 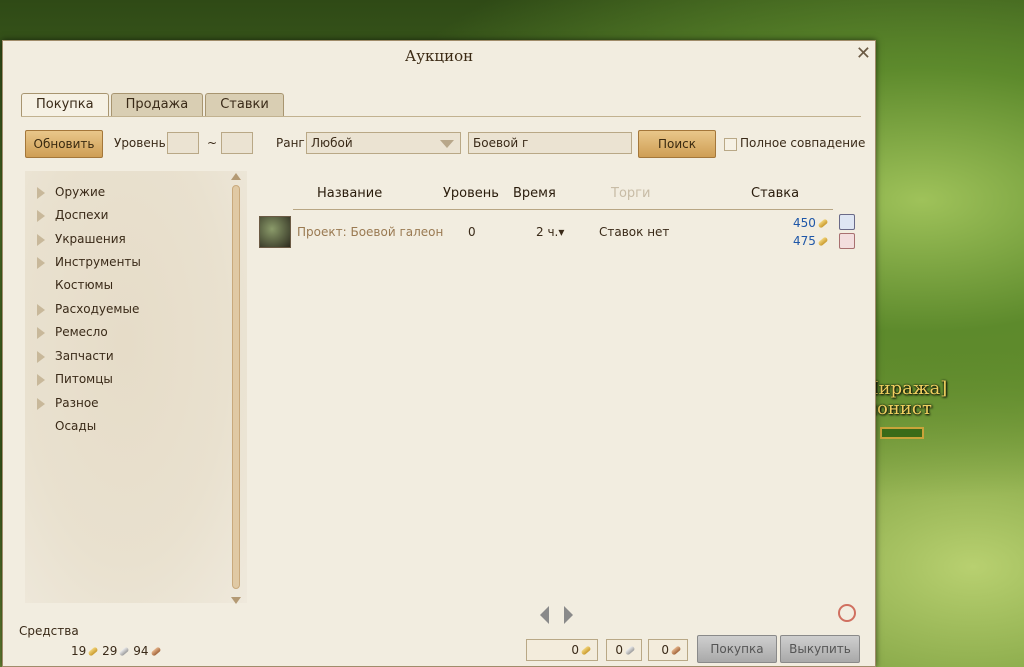 I want to click on item-time: 2 ч.▾, so click(x=550, y=232).